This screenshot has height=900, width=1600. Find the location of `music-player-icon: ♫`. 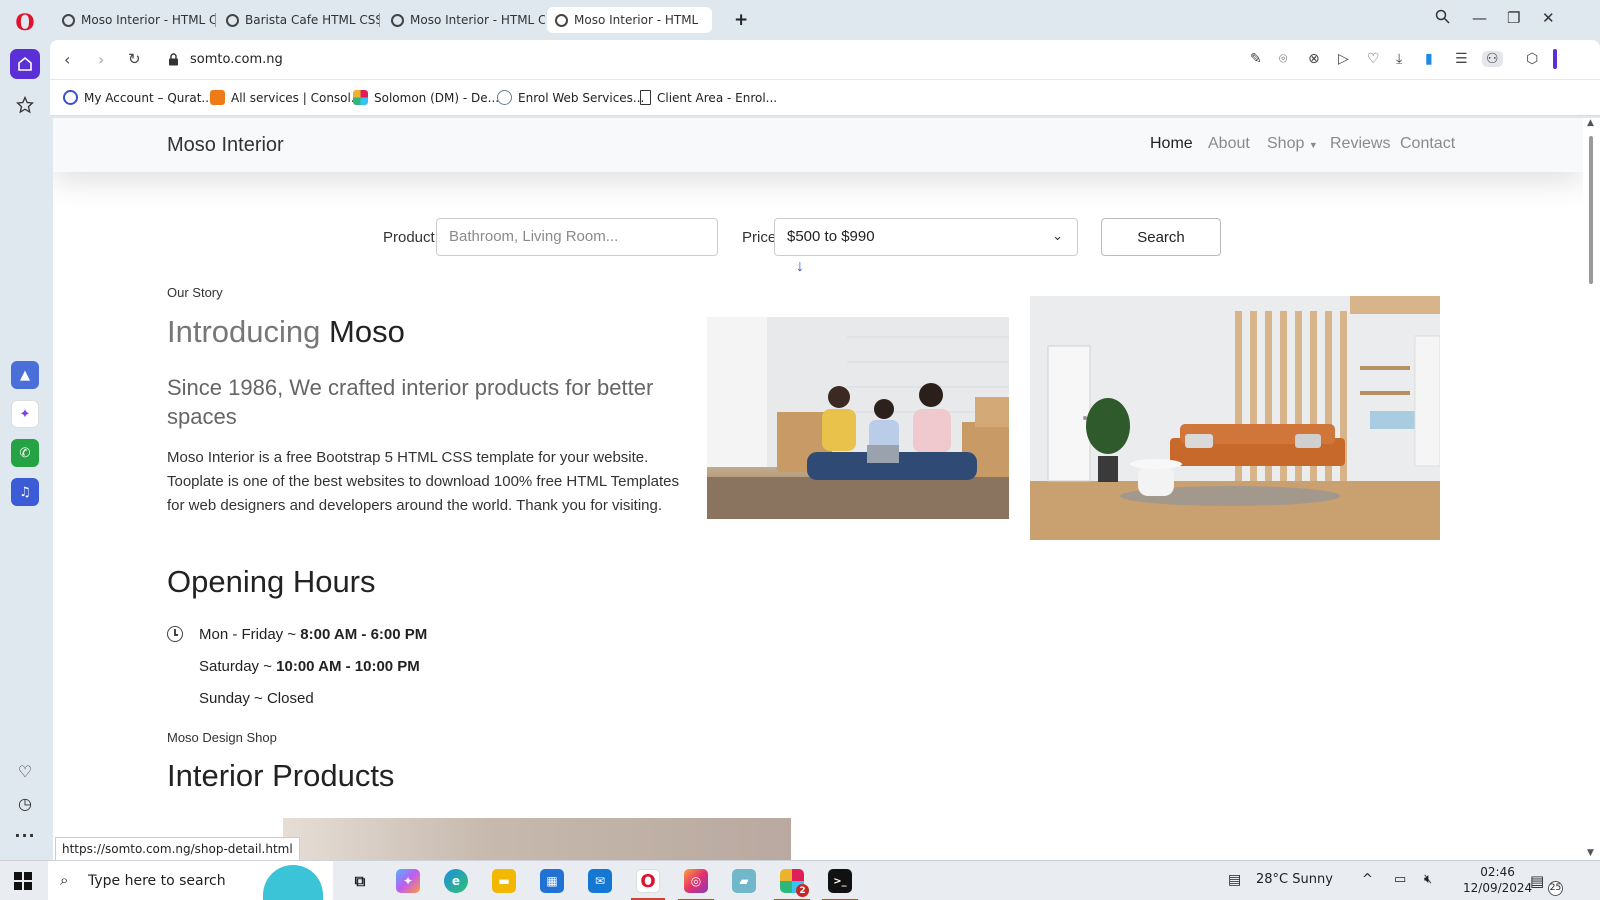

music-player-icon: ♫ is located at coordinates (25, 492).